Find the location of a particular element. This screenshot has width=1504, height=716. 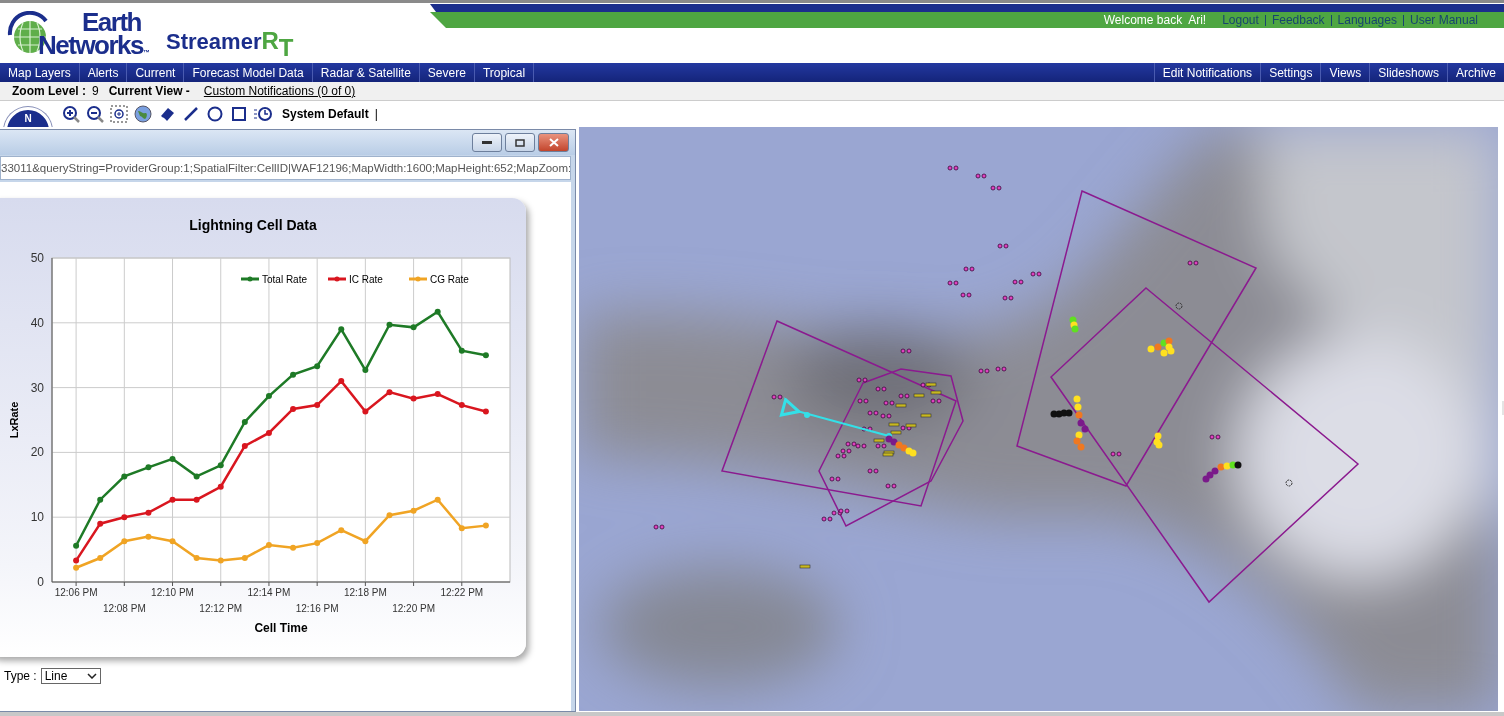

y-tick-label: 30 is located at coordinates (37, 387).